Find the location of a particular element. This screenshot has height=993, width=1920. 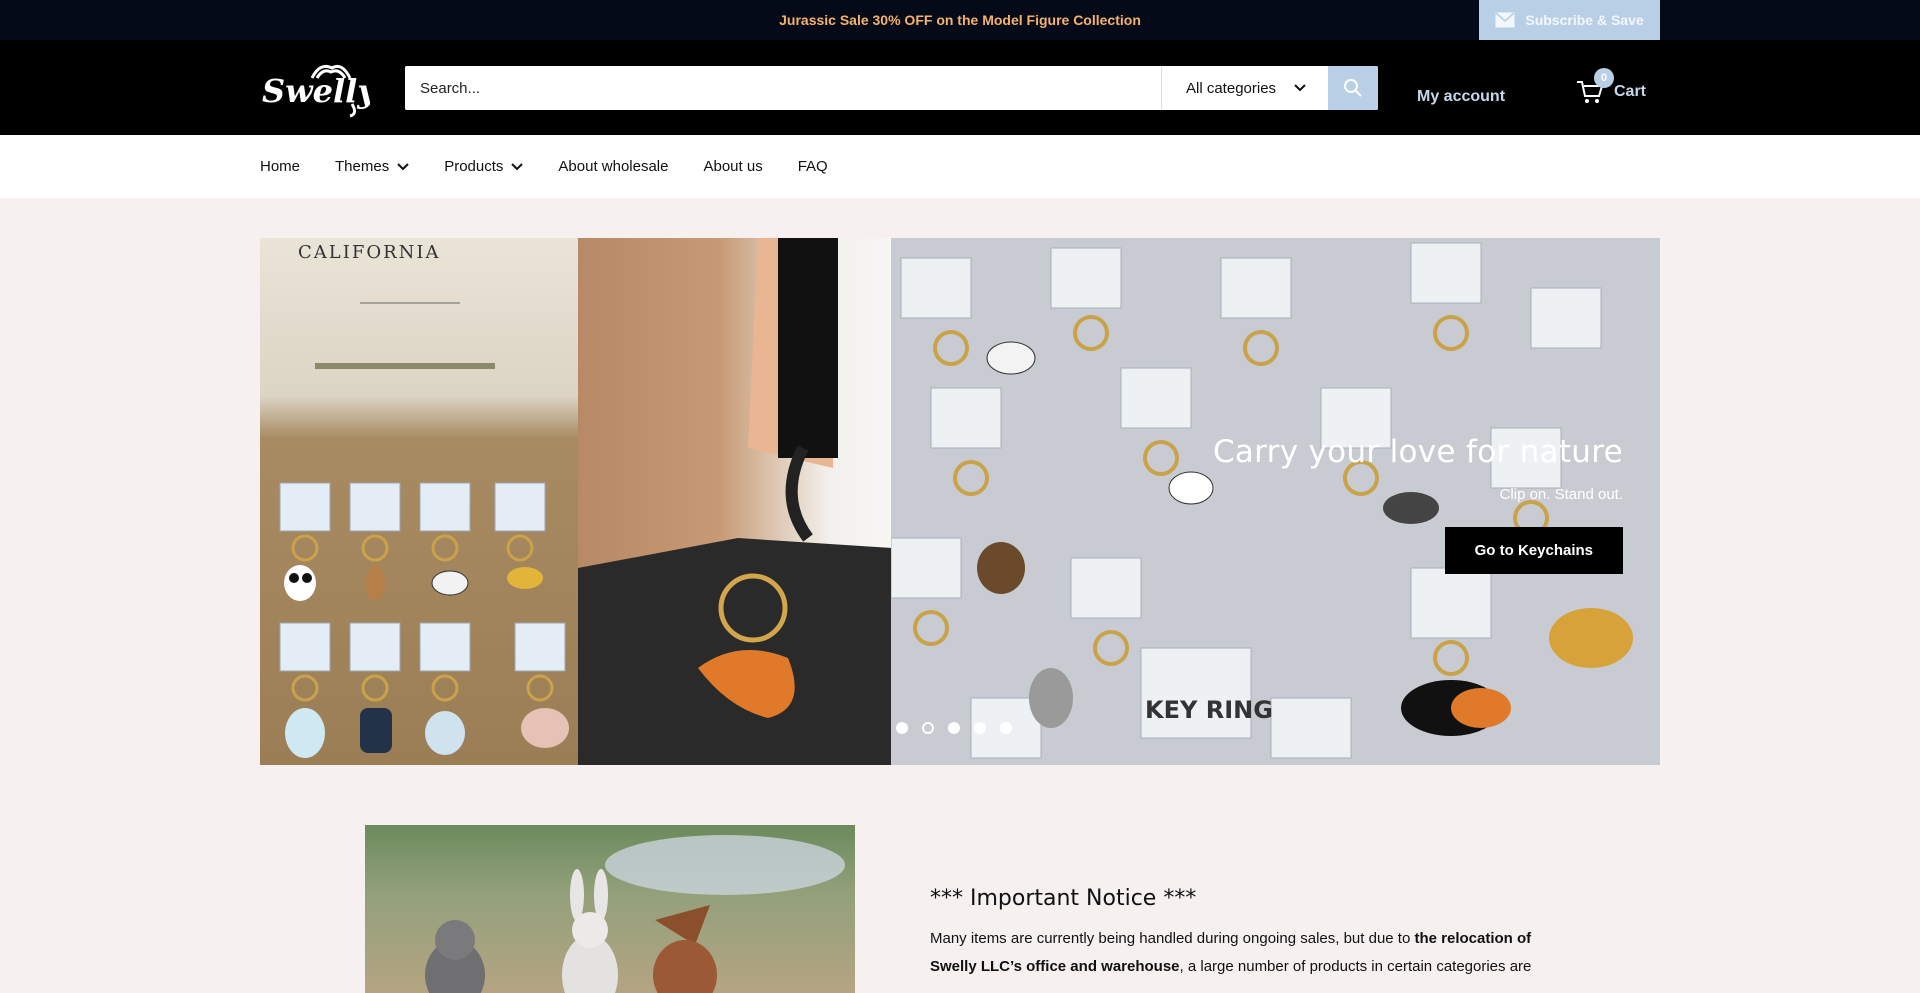

subscribe-button: Subscribe & Save is located at coordinates (1569, 20).